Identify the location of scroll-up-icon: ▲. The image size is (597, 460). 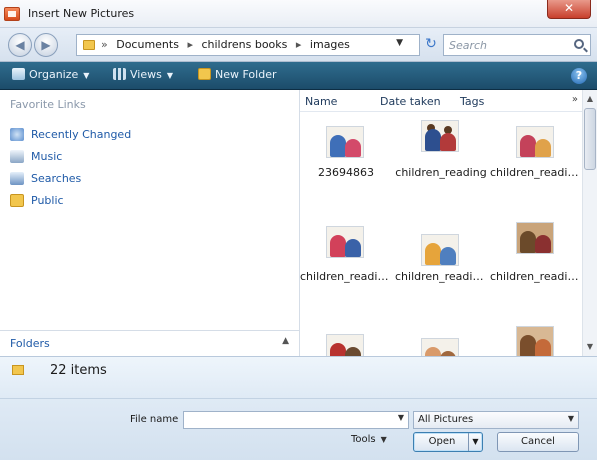
(590, 99).